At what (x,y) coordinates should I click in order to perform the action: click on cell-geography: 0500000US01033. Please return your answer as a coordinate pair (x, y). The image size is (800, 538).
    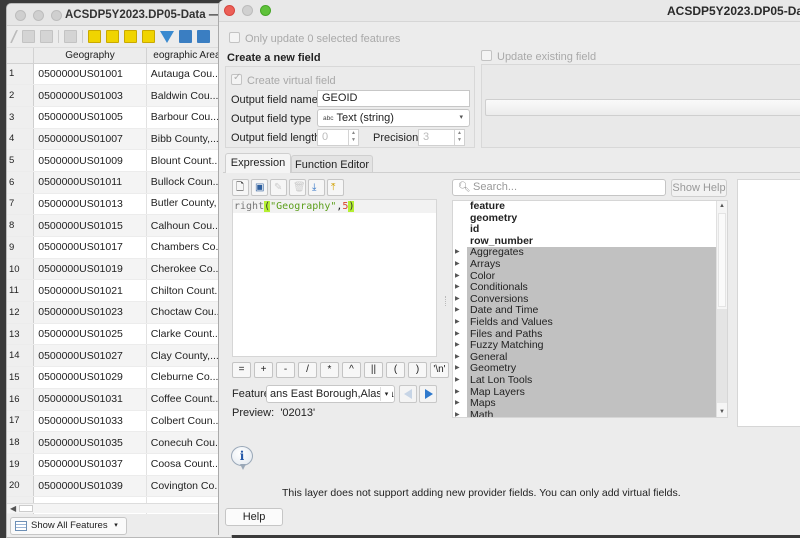
    Looking at the image, I should click on (90, 421).